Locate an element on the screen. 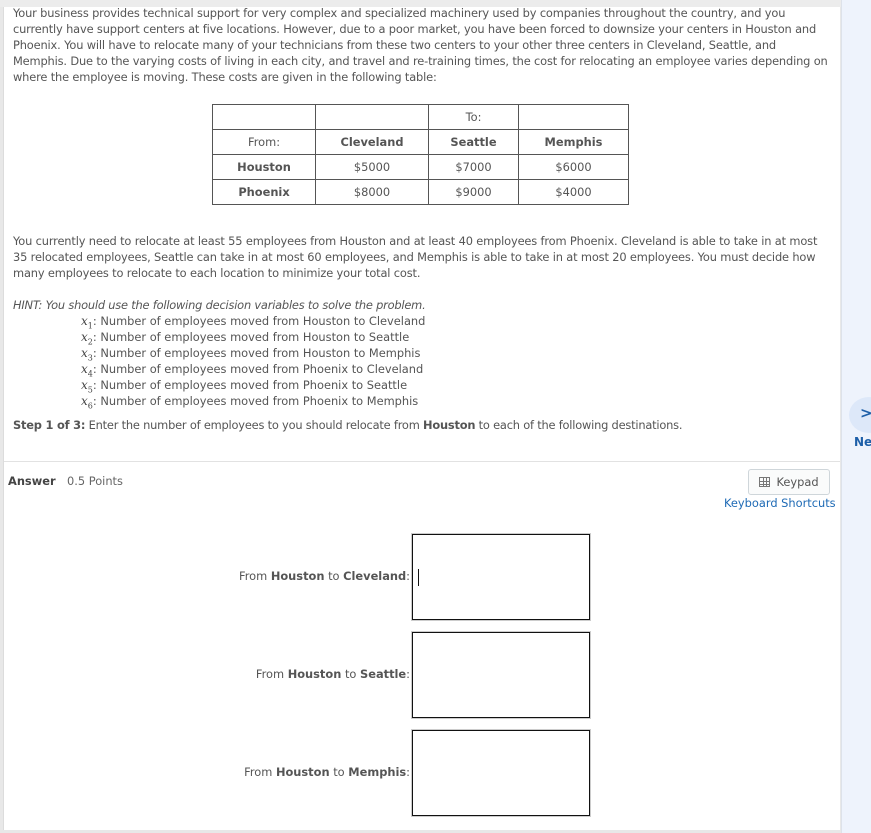  houston-to-memphis-input is located at coordinates (501, 773).